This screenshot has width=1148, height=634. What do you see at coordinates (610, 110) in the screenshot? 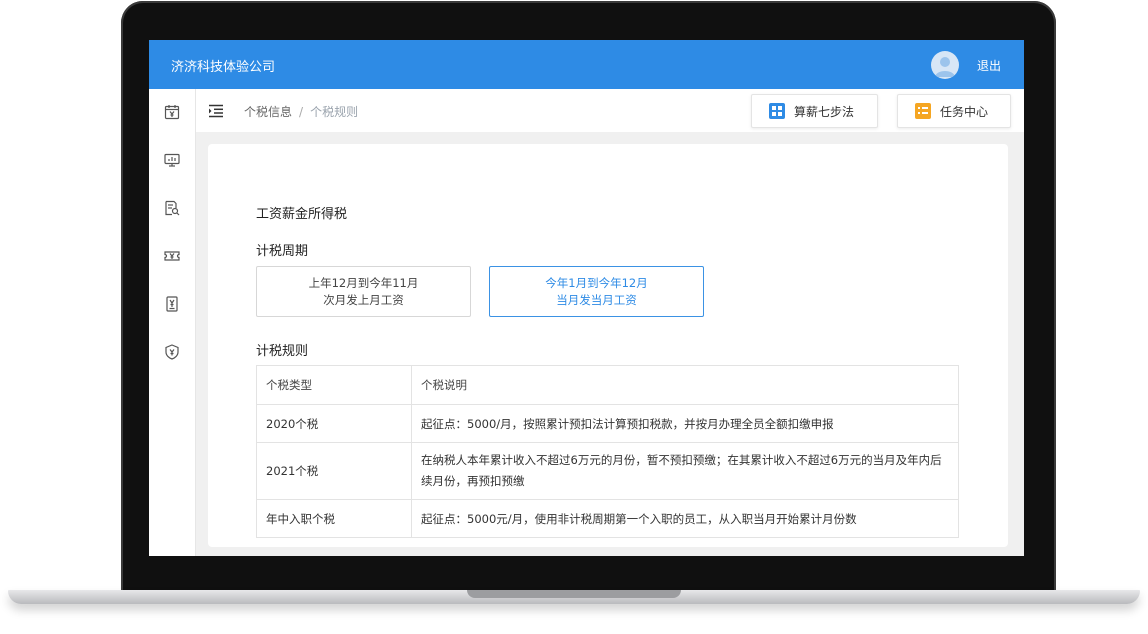
I see `sub-header: 个税信息 / 个税规则 算薪七步法 任务中心` at bounding box center [610, 110].